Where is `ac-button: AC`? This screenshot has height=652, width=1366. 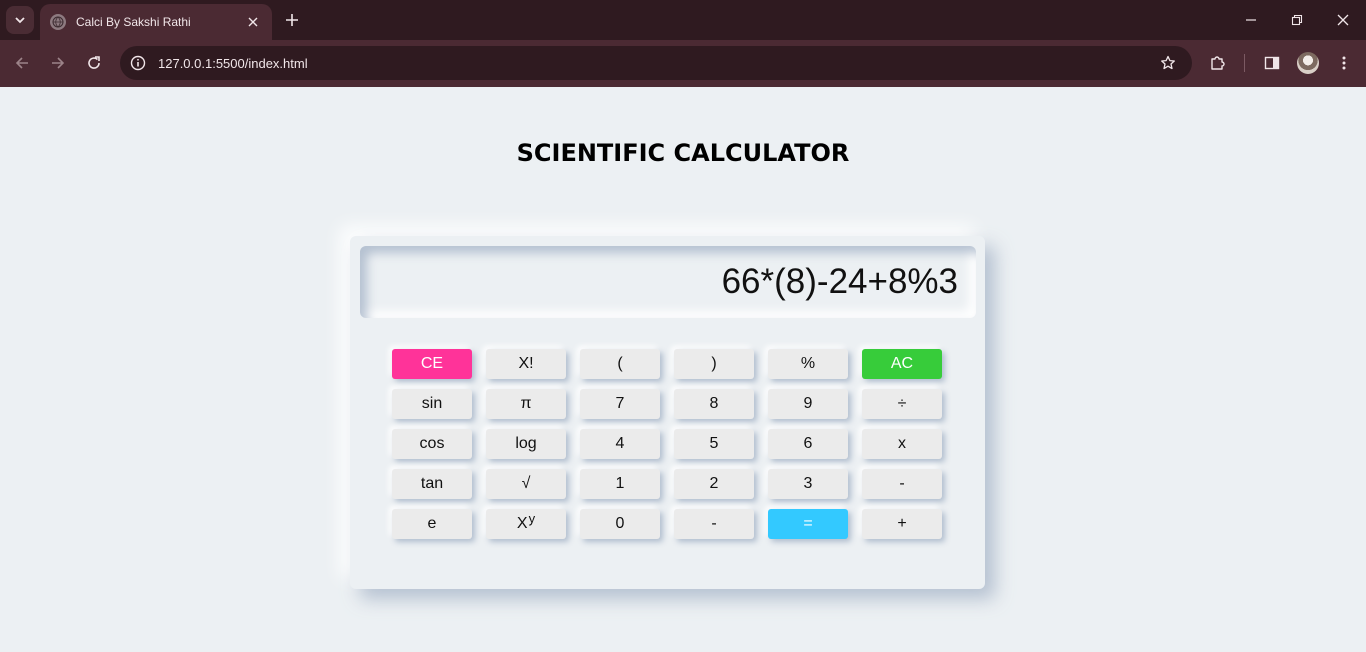
ac-button: AC is located at coordinates (902, 364).